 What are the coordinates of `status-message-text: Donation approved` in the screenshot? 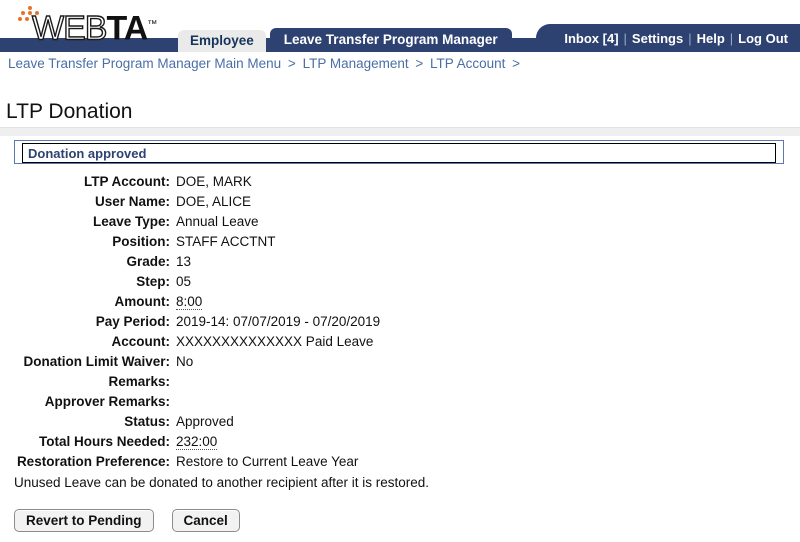 It's located at (87, 153).